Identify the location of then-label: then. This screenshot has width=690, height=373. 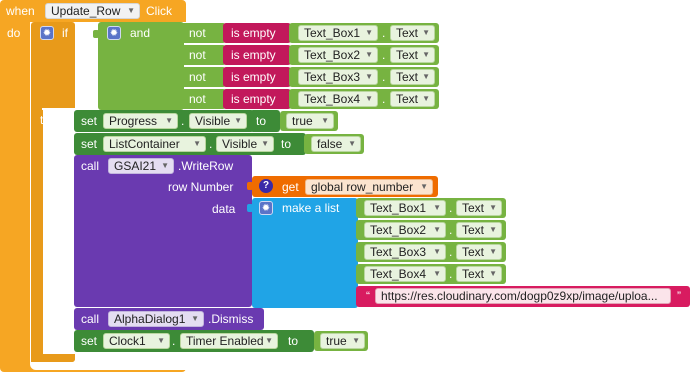
(52, 120).